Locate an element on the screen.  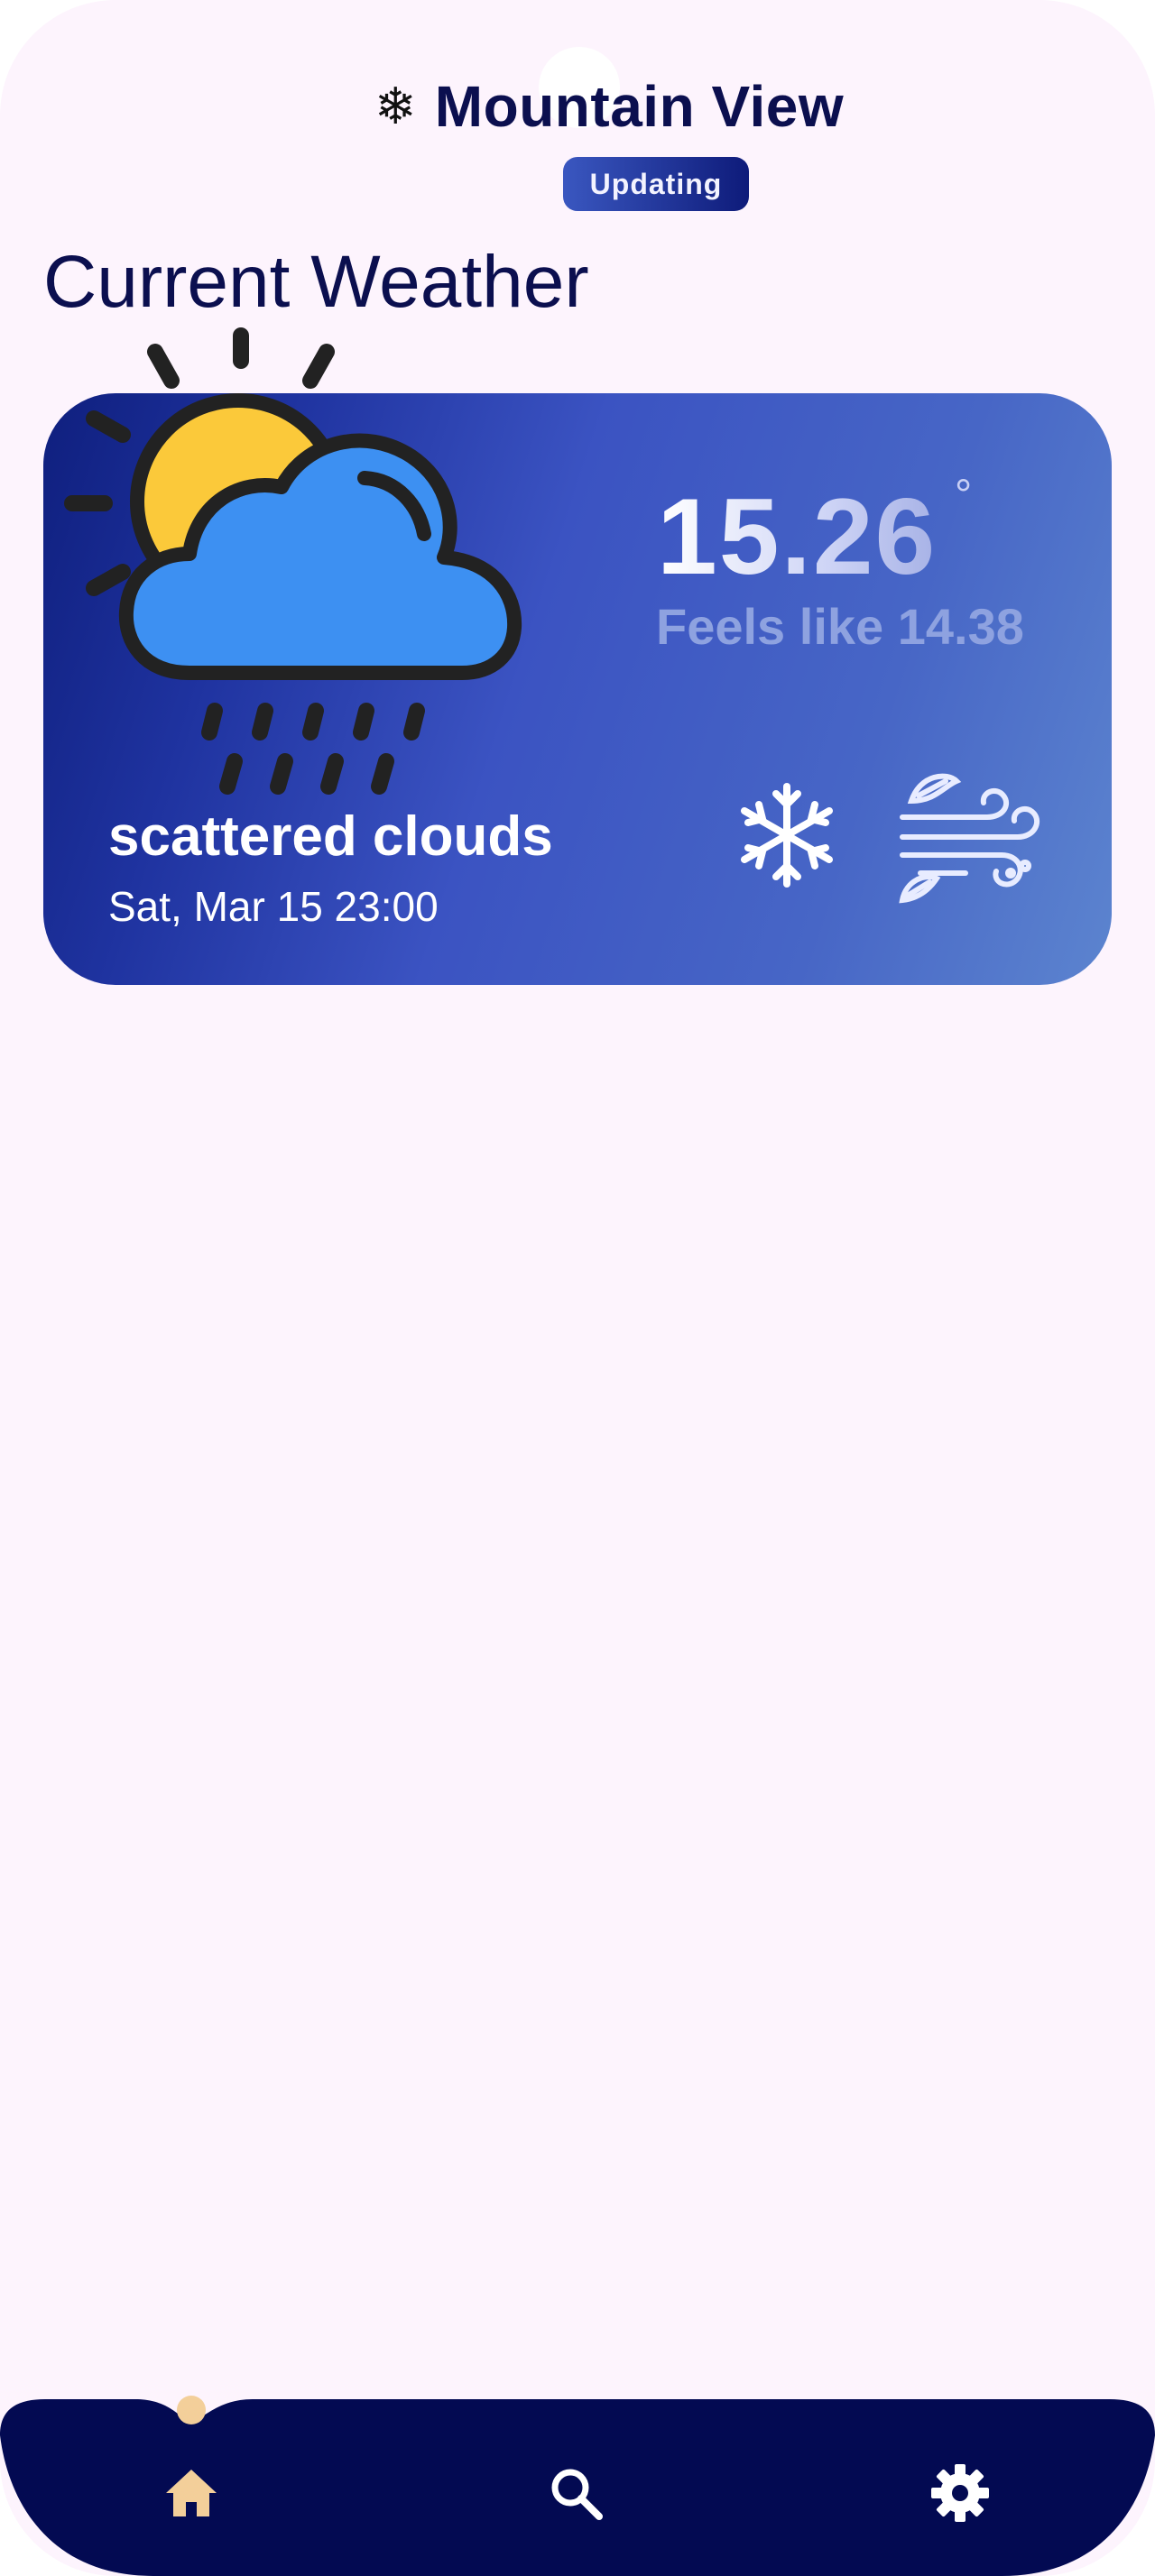
nav-home-button is located at coordinates (191, 2493).